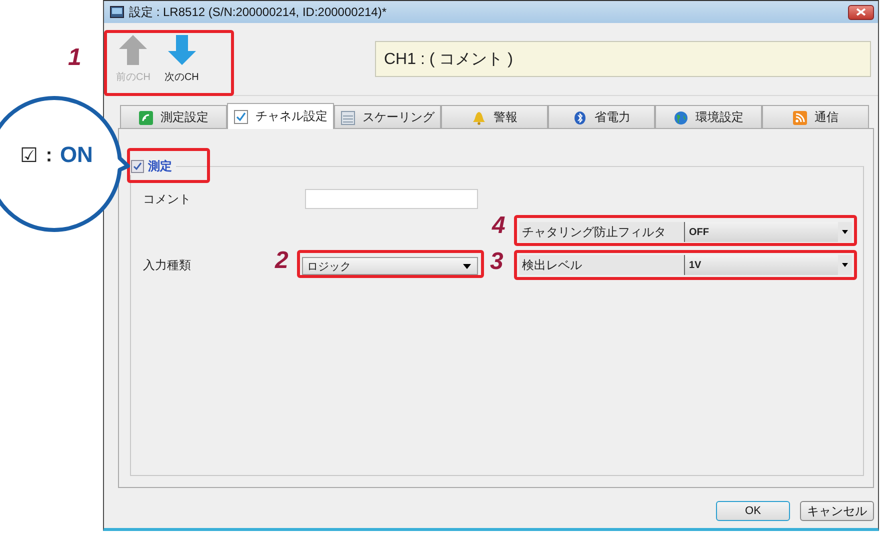  What do you see at coordinates (280, 116) in the screenshot?
I see `settings-tab: チャネル設定` at bounding box center [280, 116].